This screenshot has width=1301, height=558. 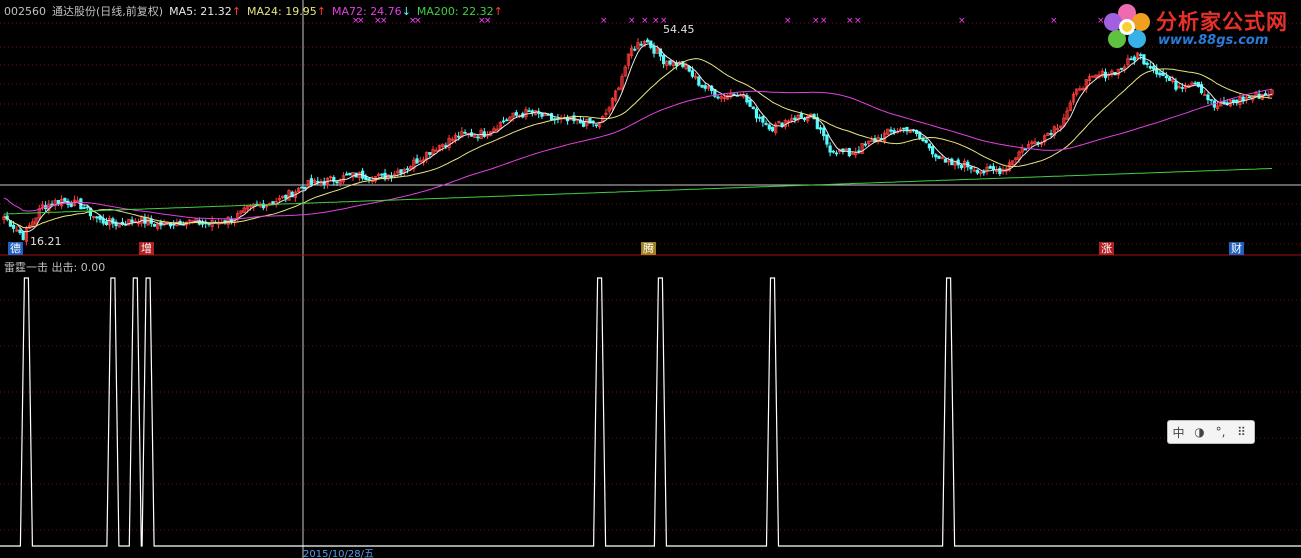 What do you see at coordinates (282, 11) in the screenshot?
I see `ma24-label: MA24: 19.95` at bounding box center [282, 11].